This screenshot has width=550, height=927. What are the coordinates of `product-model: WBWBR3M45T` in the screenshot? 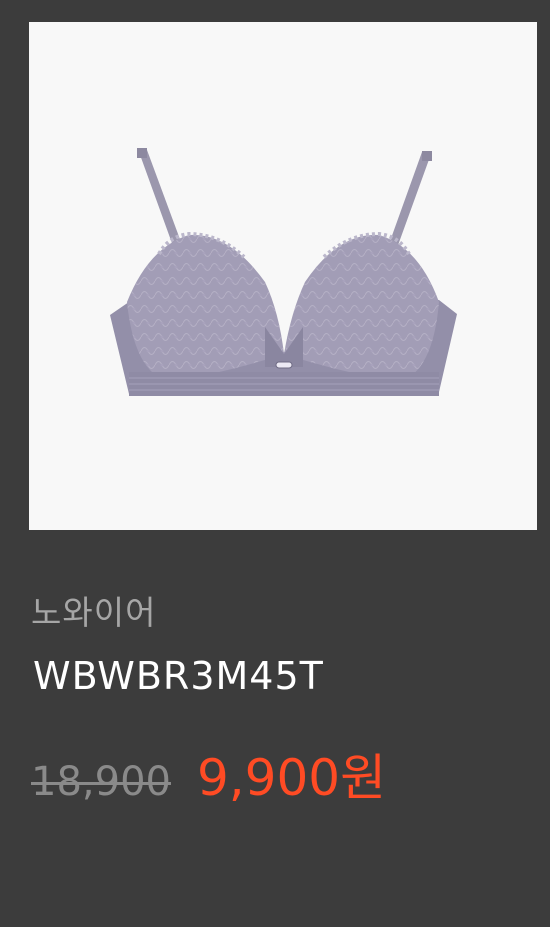 It's located at (178, 676).